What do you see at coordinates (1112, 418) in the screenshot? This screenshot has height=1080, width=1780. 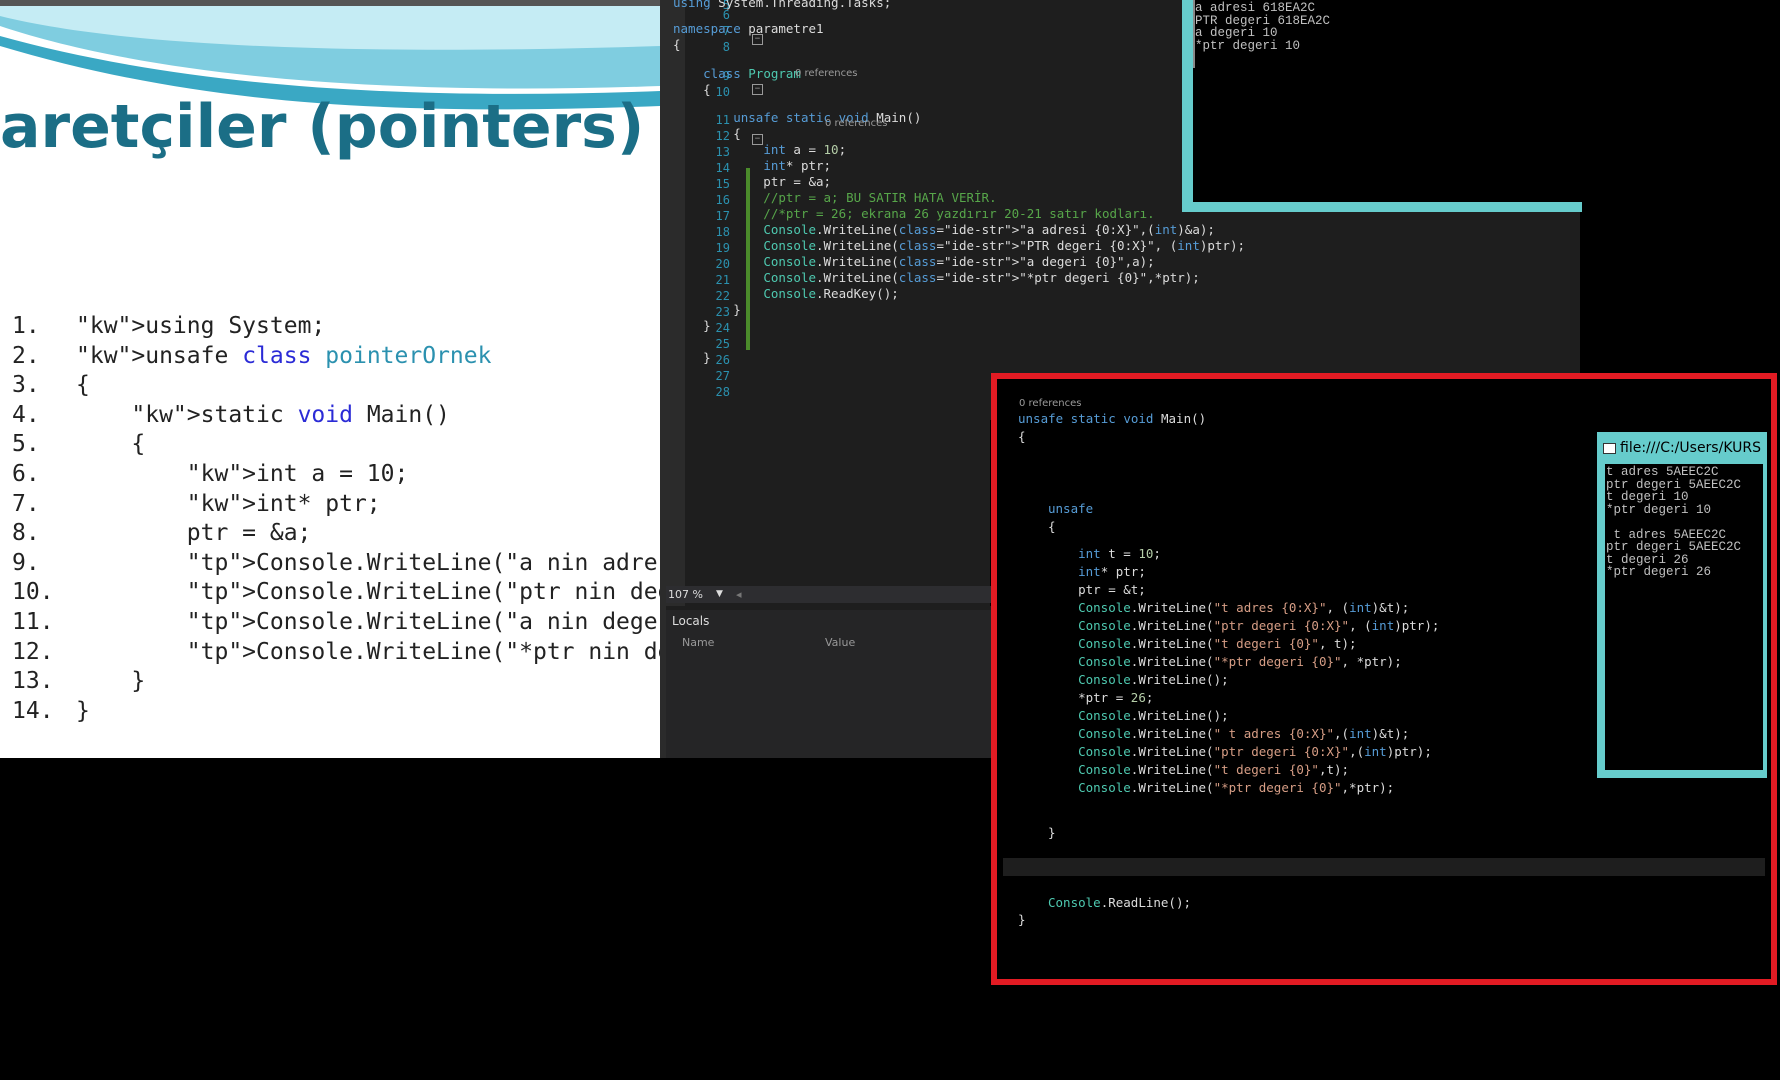 I see `main-signature: unsafe static void Main()` at bounding box center [1112, 418].